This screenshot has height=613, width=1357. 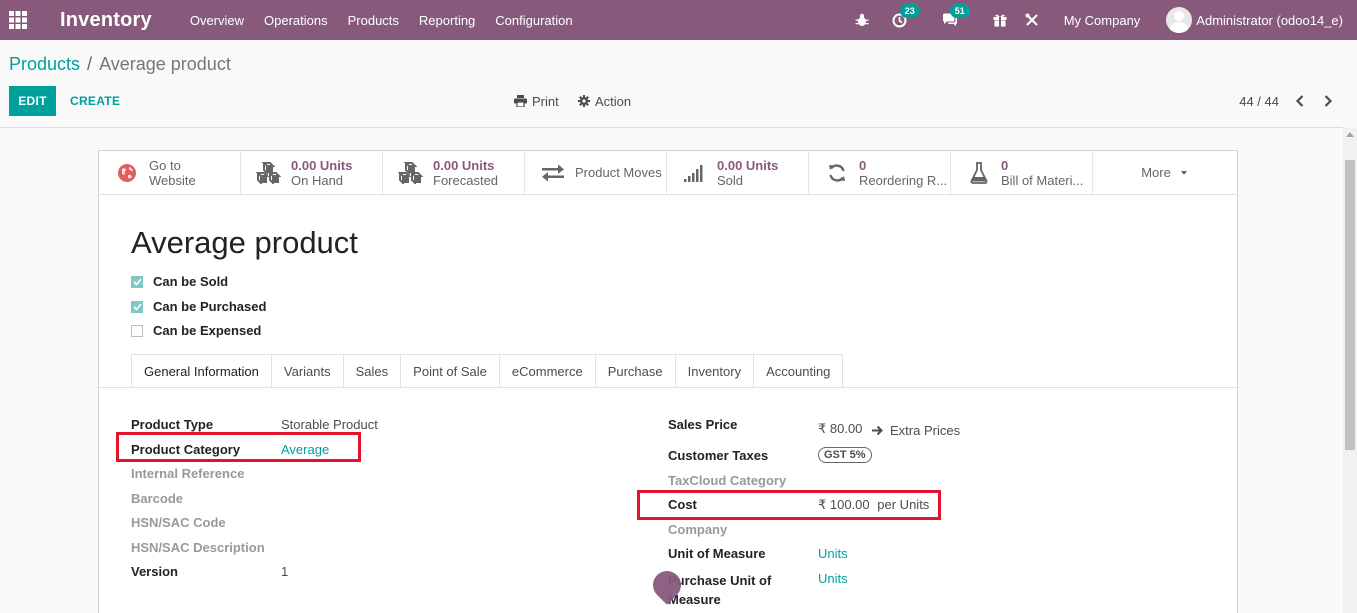 I want to click on purchase-uom-value: Units, so click(x=833, y=578).